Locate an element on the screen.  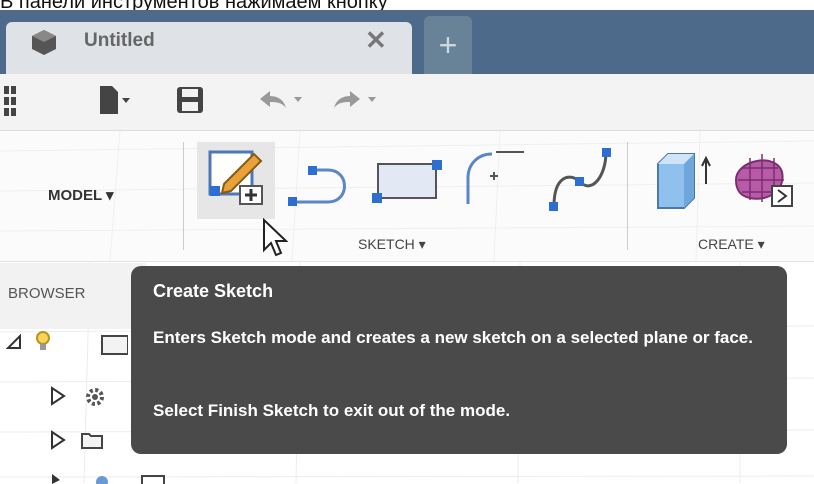
mouse-cursor-icon is located at coordinates (275, 237).